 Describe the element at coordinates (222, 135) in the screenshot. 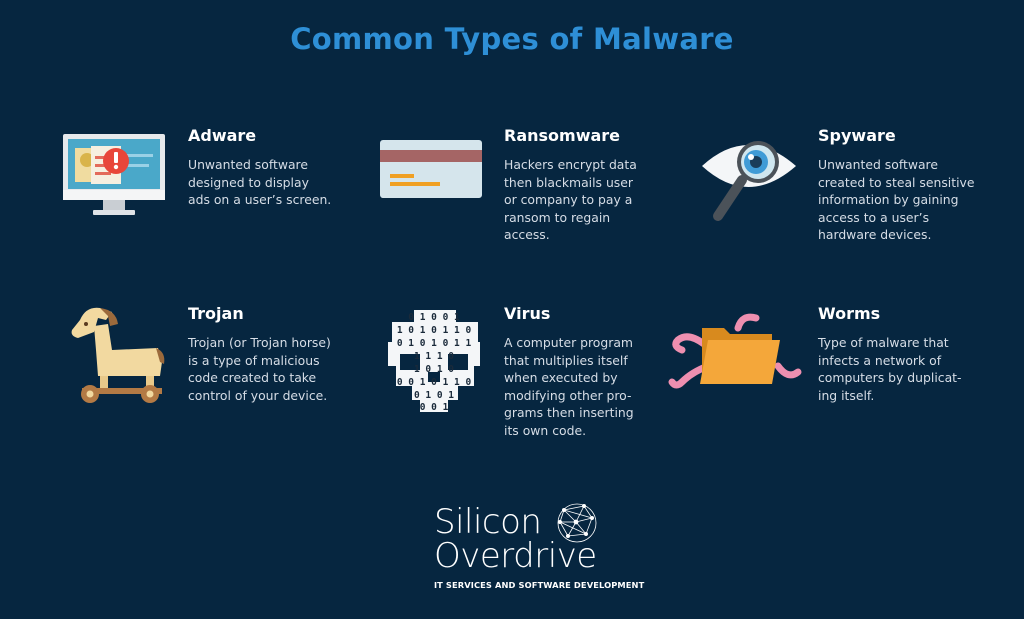

I see `card-title: Adware` at that location.